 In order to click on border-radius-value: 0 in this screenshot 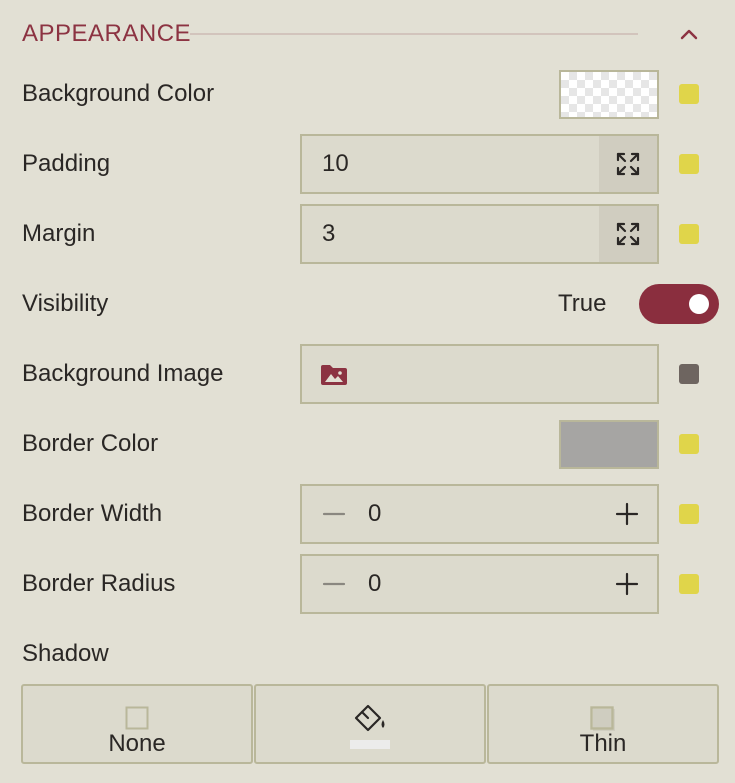, I will do `click(375, 583)`.